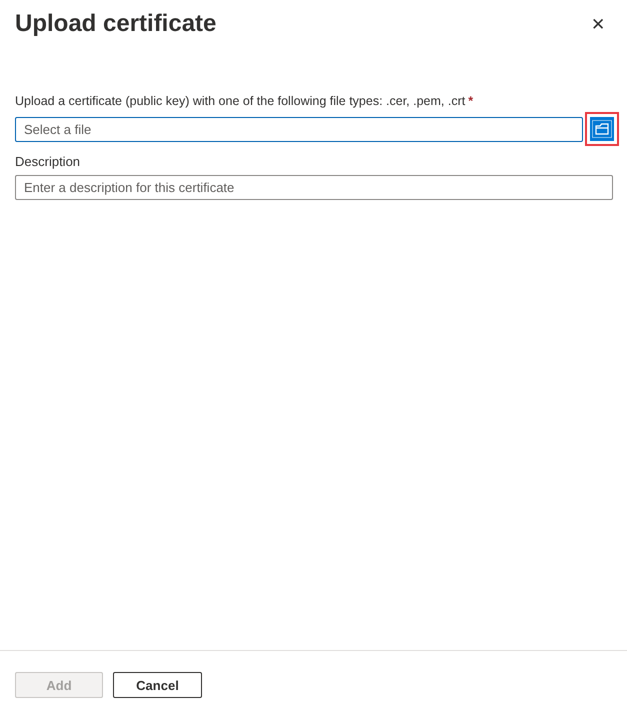 This screenshot has height=720, width=627. Describe the element at coordinates (299, 129) in the screenshot. I see `file-input-field: Select a file` at that location.